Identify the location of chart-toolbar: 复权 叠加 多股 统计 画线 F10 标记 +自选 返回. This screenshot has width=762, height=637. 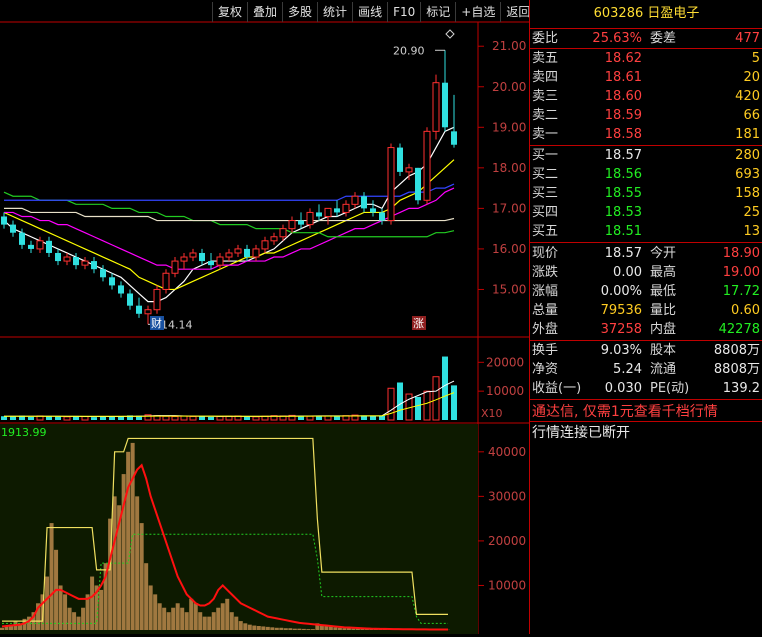
(373, 12).